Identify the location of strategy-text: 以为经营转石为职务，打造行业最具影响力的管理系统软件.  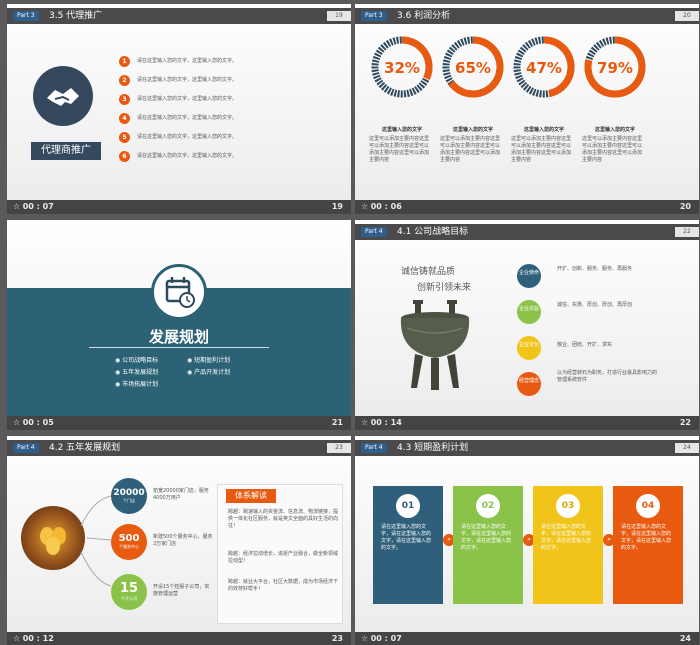
(607, 376).